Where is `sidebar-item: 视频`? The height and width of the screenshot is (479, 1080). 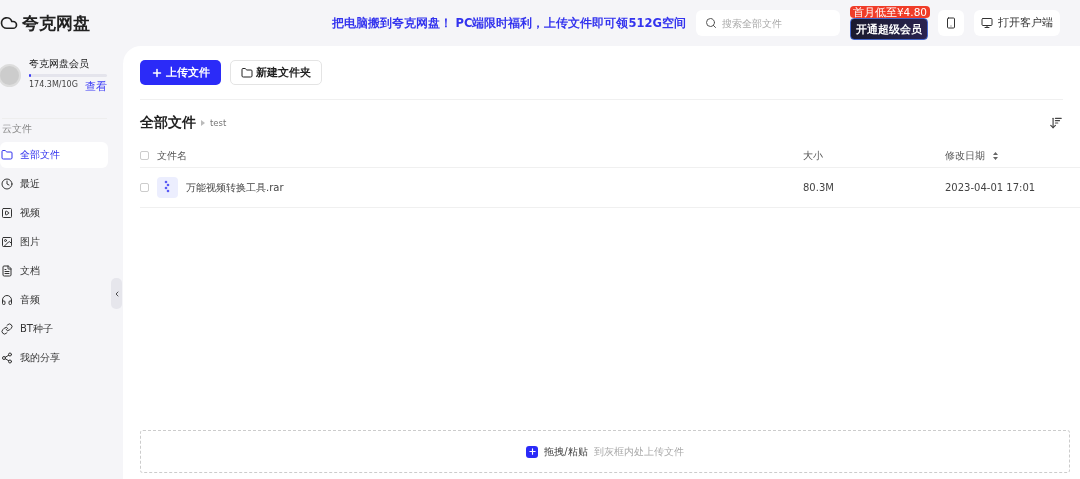 sidebar-item: 视频 is located at coordinates (54, 212).